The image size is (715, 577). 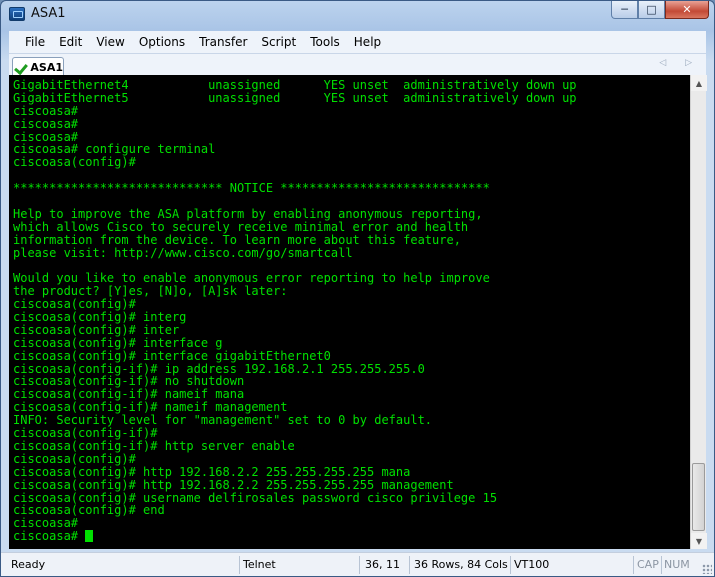 I want to click on scroll-down-arrow-icon: ▼, so click(x=699, y=541).